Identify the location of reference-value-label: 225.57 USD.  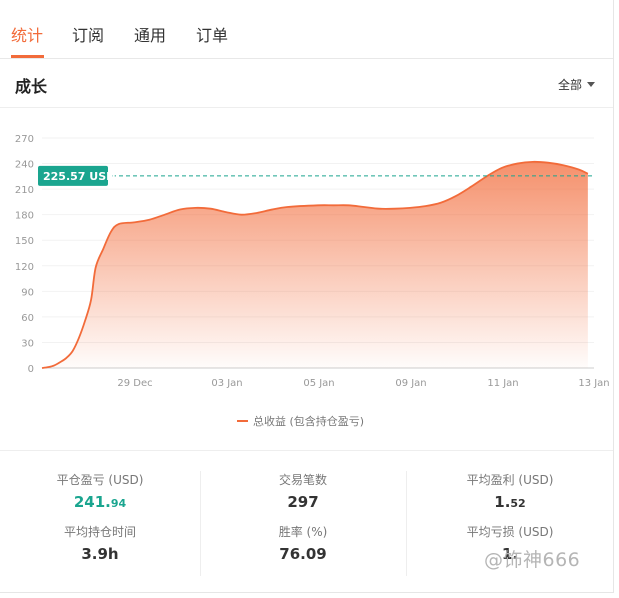
(79, 176).